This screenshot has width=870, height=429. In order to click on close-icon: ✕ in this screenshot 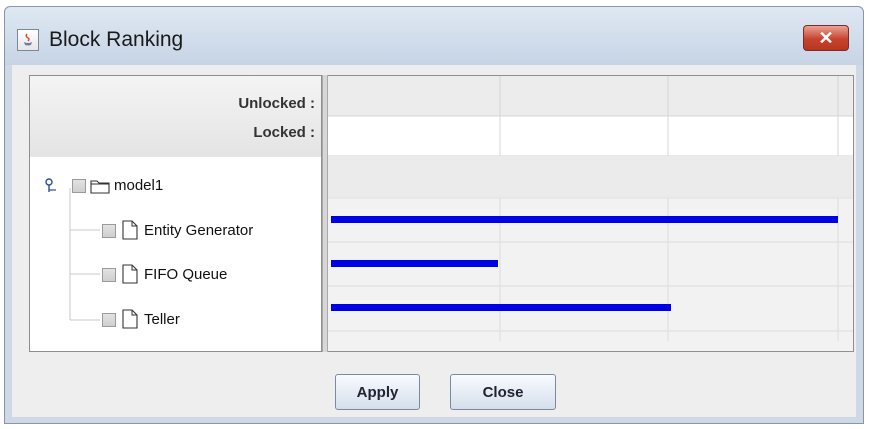, I will do `click(826, 38)`.